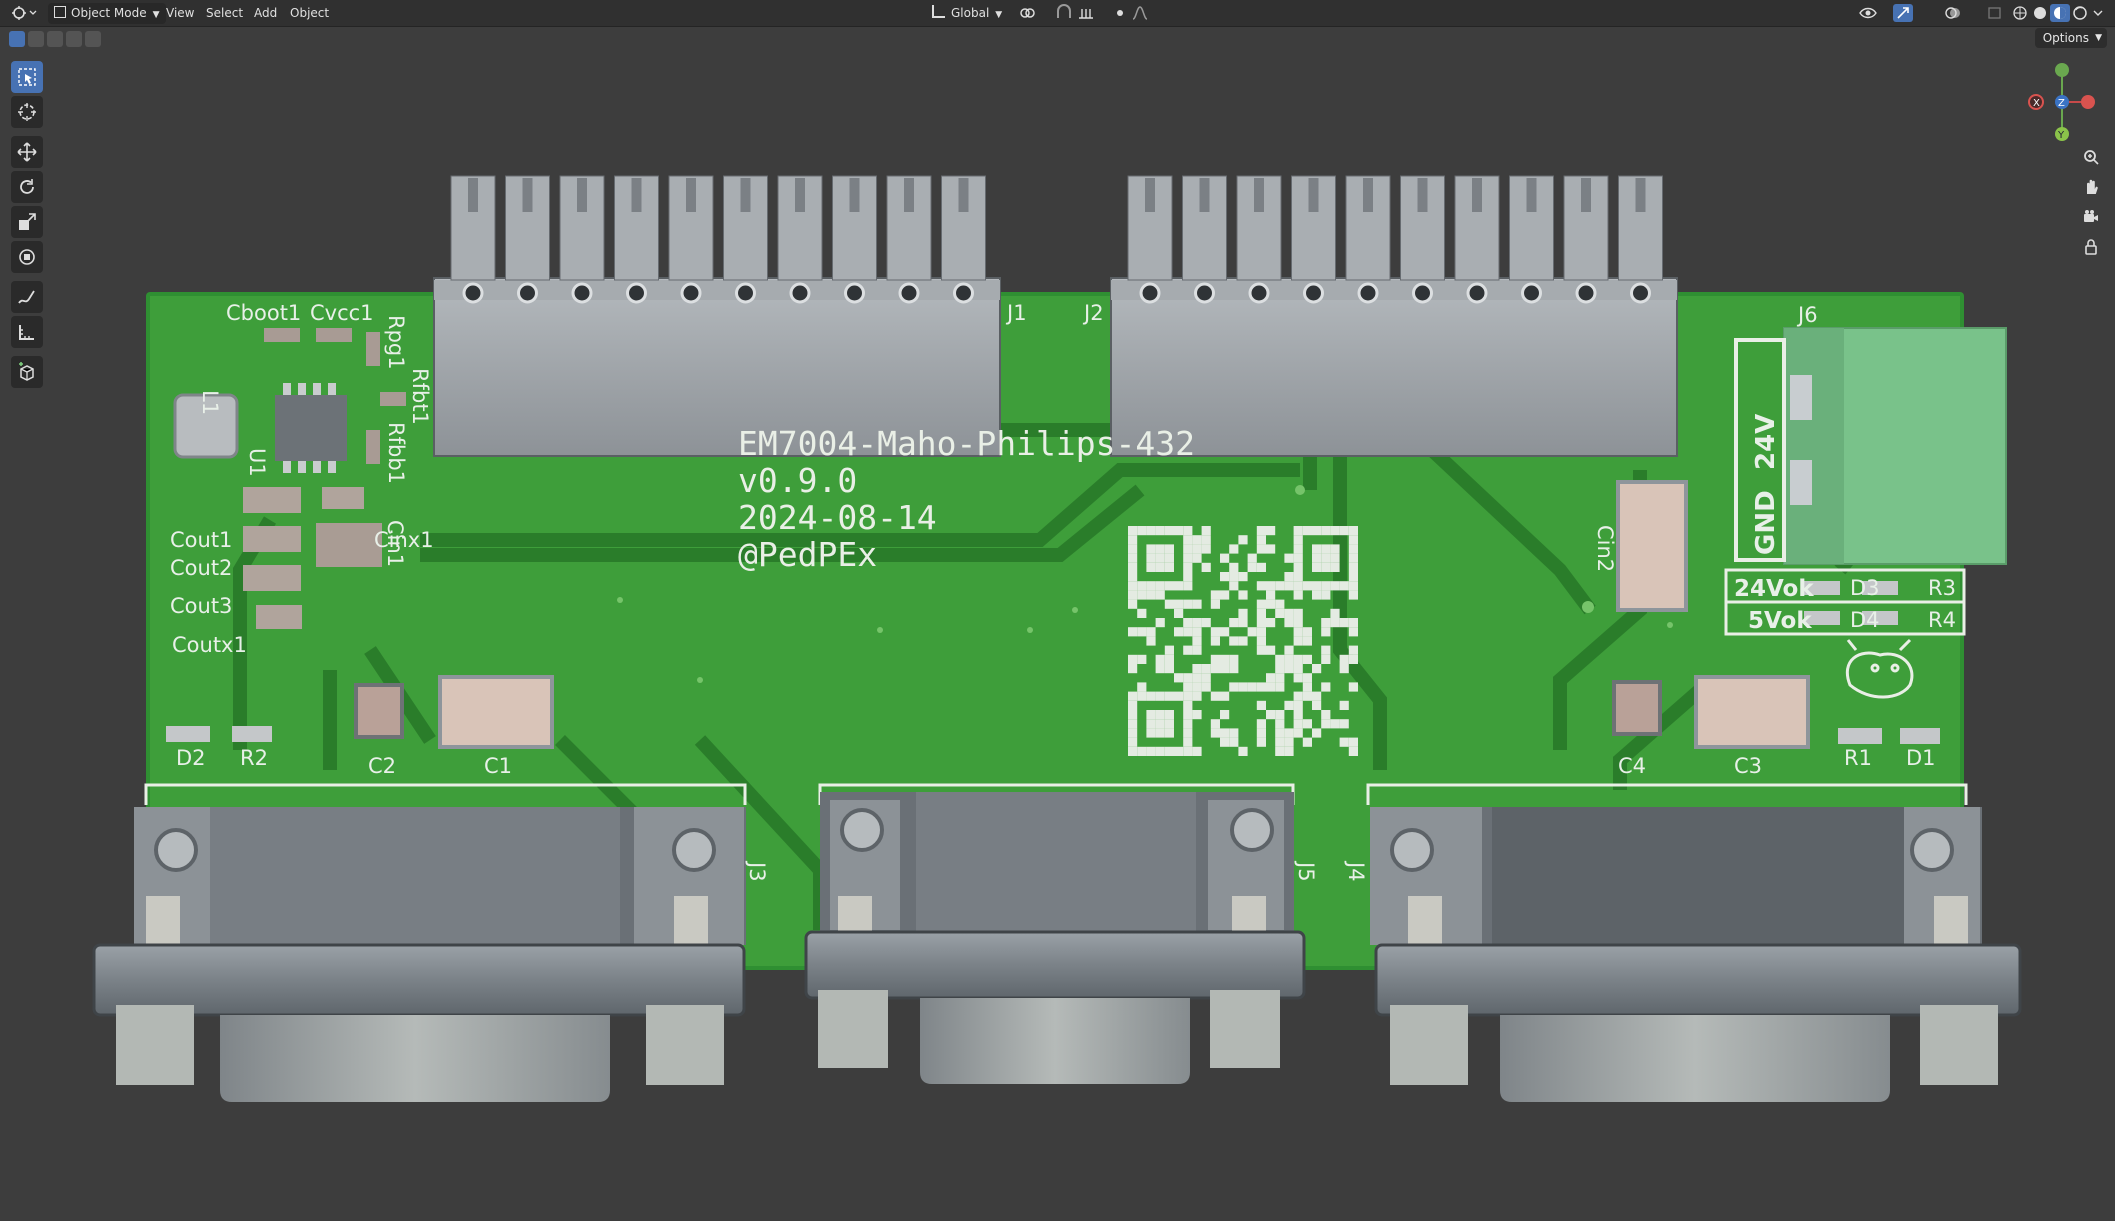 This screenshot has width=2115, height=1221. What do you see at coordinates (2070, 38) in the screenshot?
I see `options-dropdown: Options ▼` at bounding box center [2070, 38].